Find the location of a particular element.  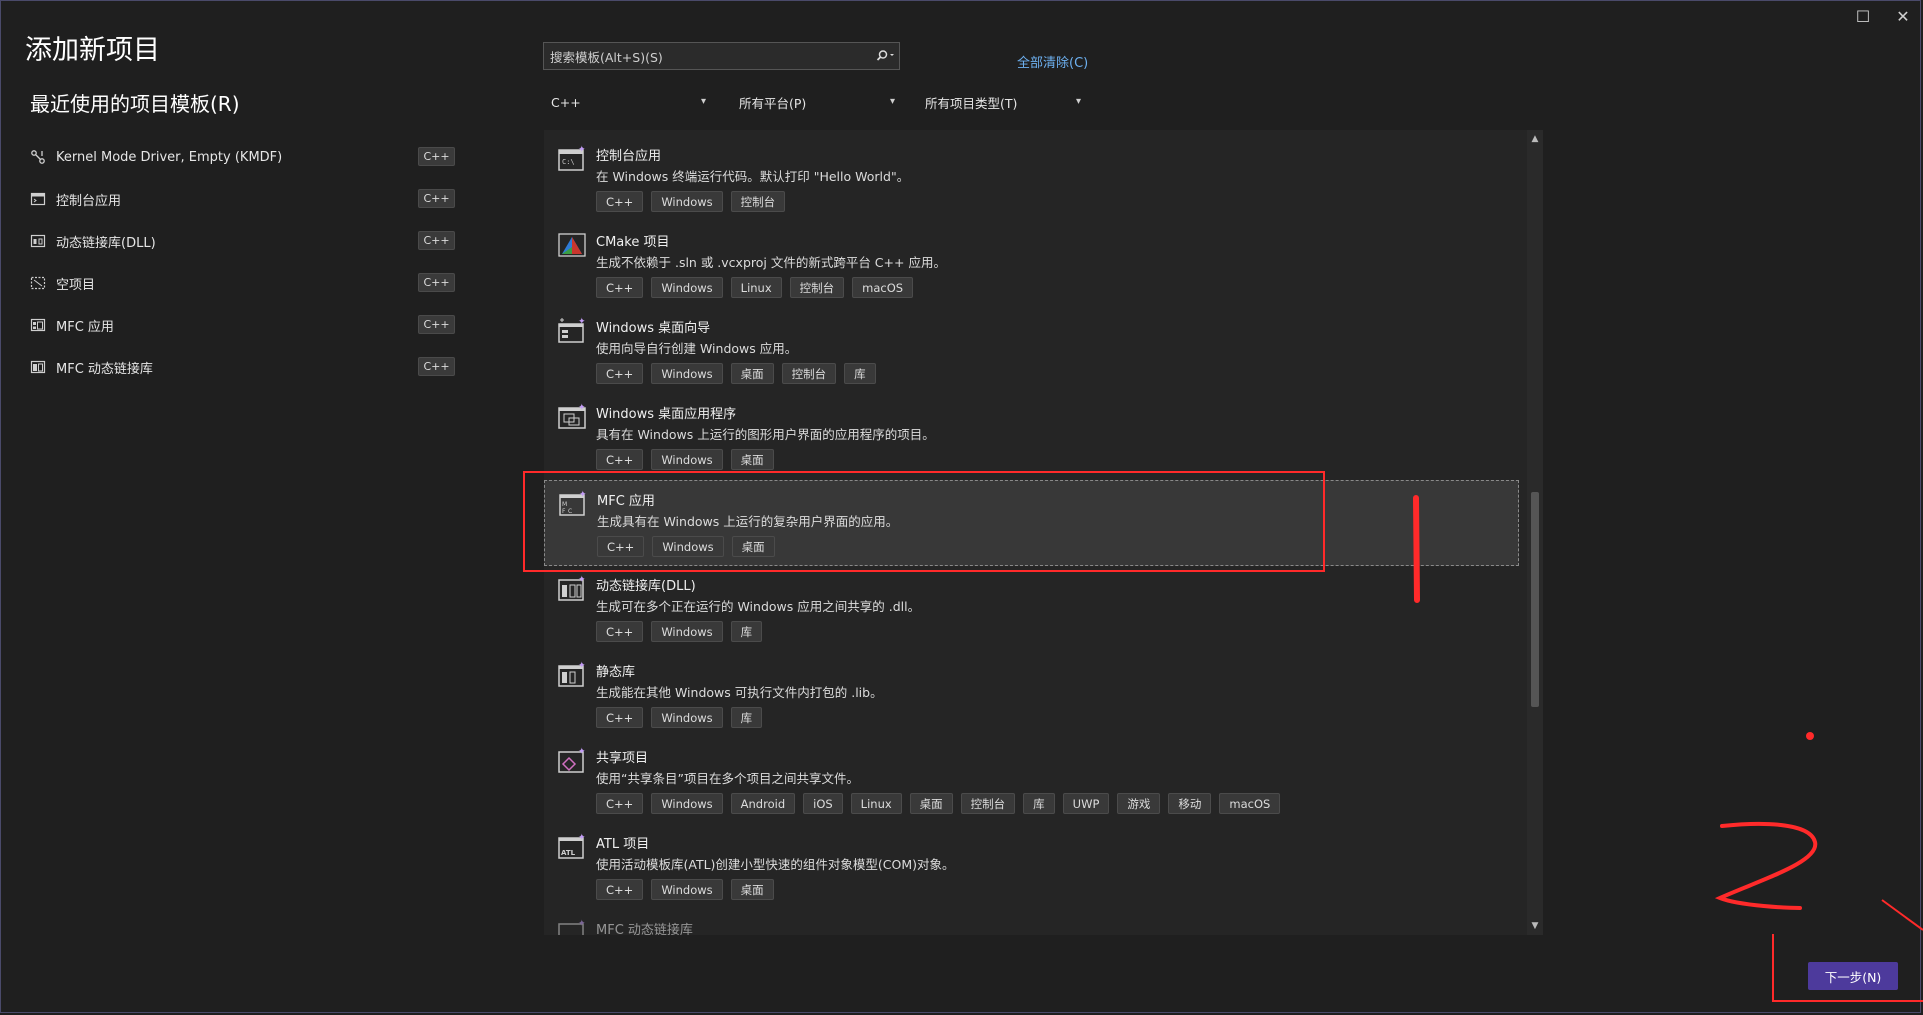

svg-text: F is located at coordinates (564, 511).